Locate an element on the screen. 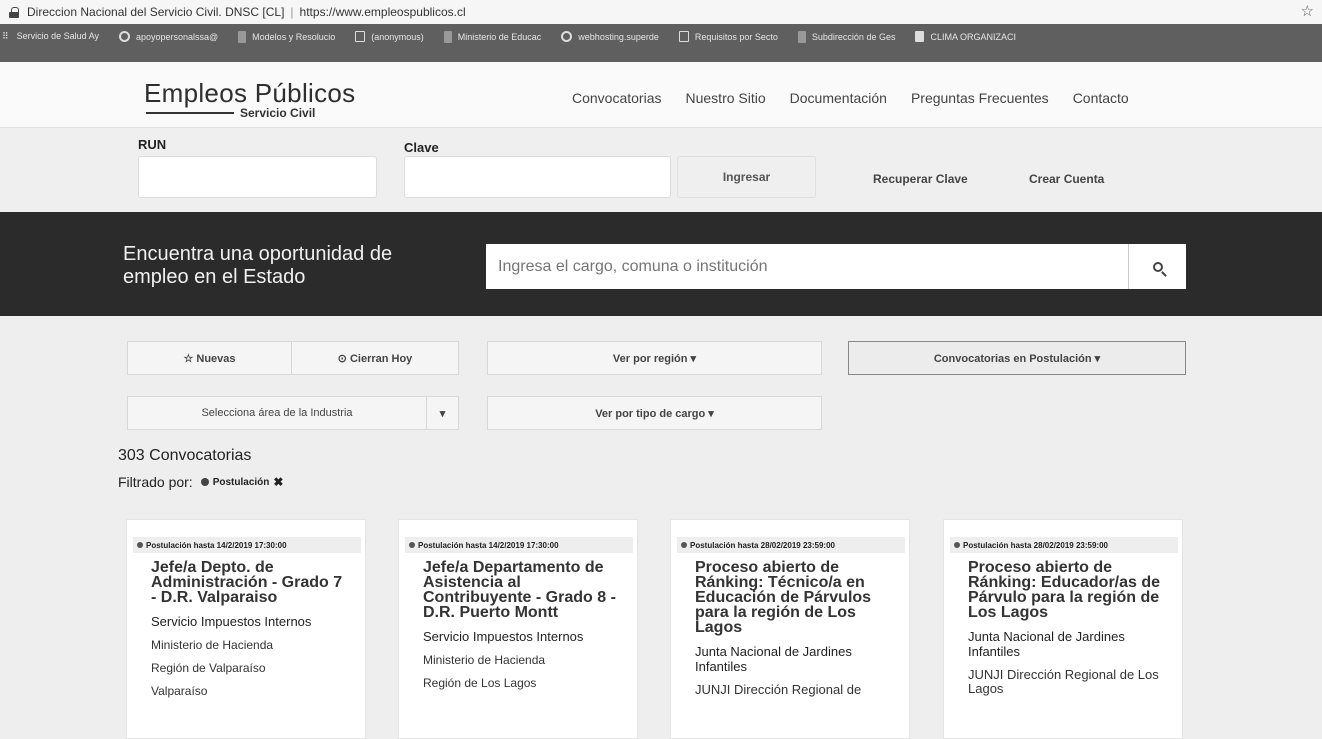 This screenshot has height=739, width=1322. bookmark-item: Modelos y Resolucio is located at coordinates (286, 37).